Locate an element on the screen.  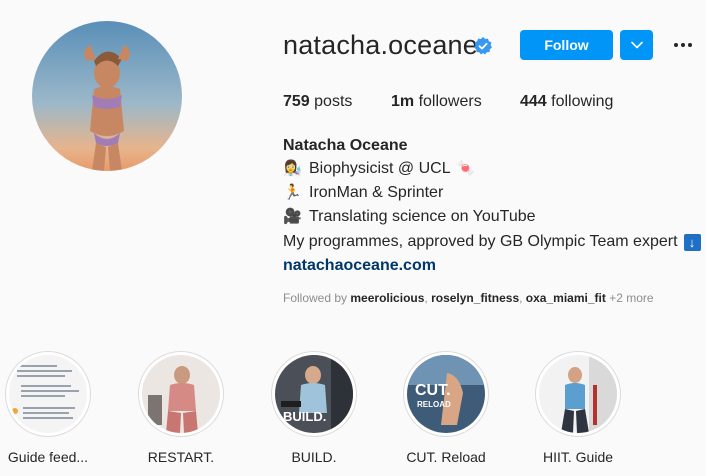
more-options-button is located at coordinates (683, 45).